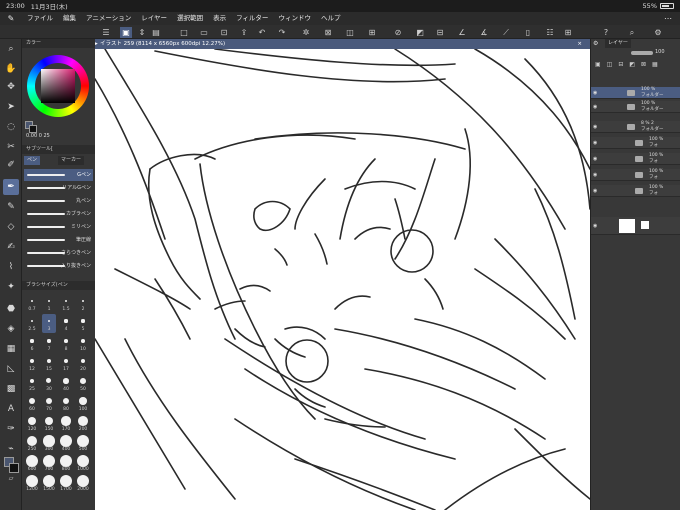 This screenshot has width=680, height=510. What do you see at coordinates (252, 18) in the screenshot?
I see `menu-filter: フィルター` at bounding box center [252, 18].